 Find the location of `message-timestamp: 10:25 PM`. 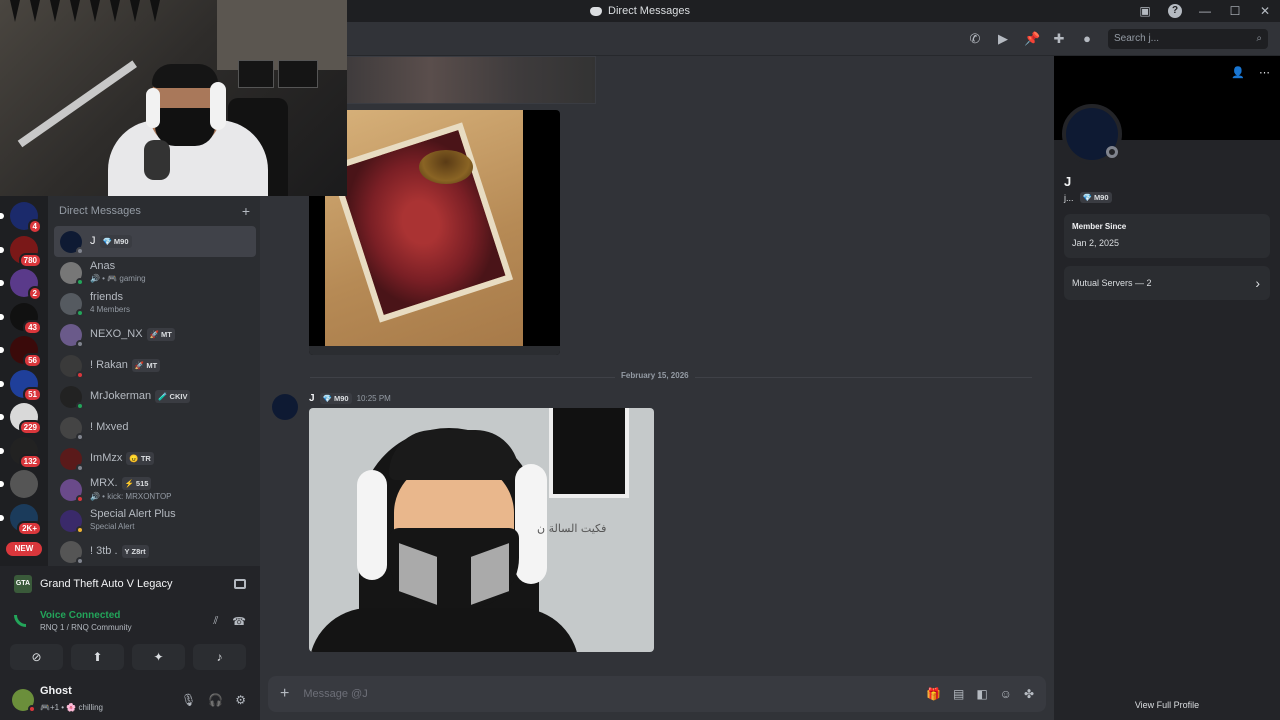

message-timestamp: 10:25 PM is located at coordinates (373, 398).